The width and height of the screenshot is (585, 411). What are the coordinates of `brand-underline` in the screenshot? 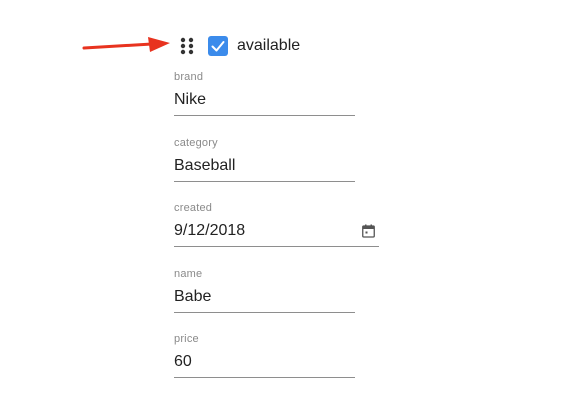 It's located at (264, 115).